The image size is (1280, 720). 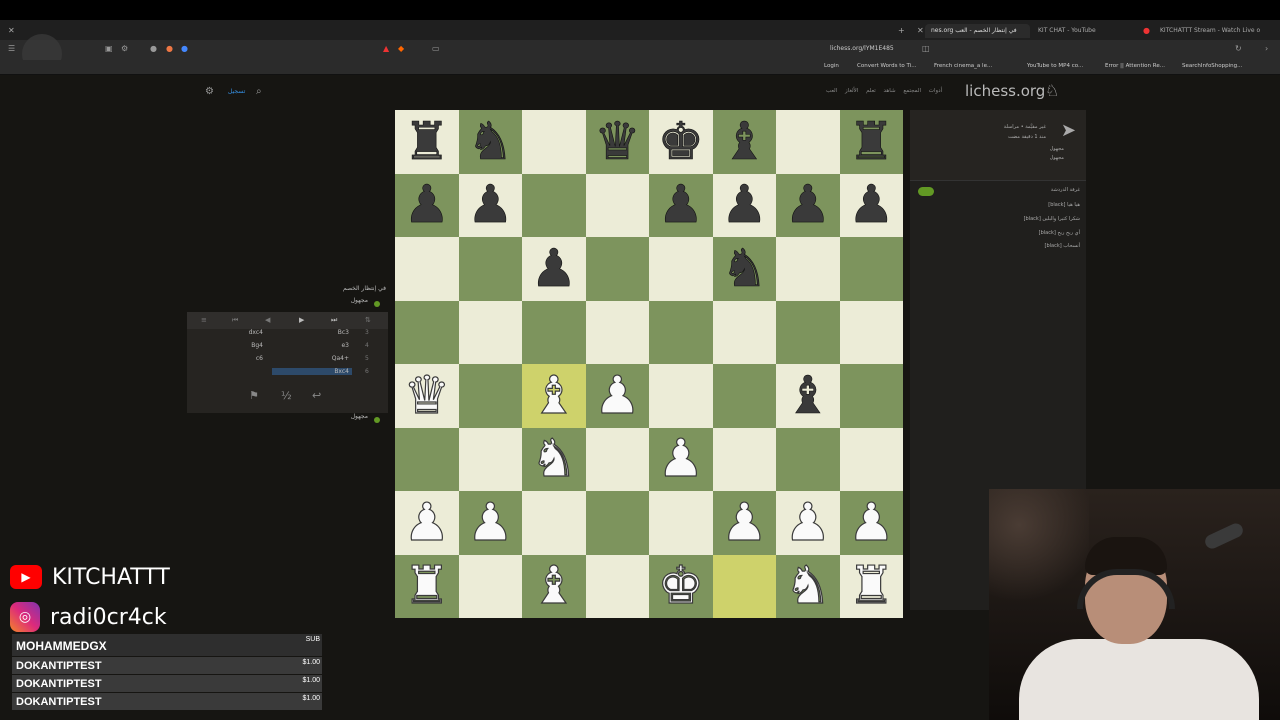 I want to click on nav-tools: أدوات, so click(x=935, y=91).